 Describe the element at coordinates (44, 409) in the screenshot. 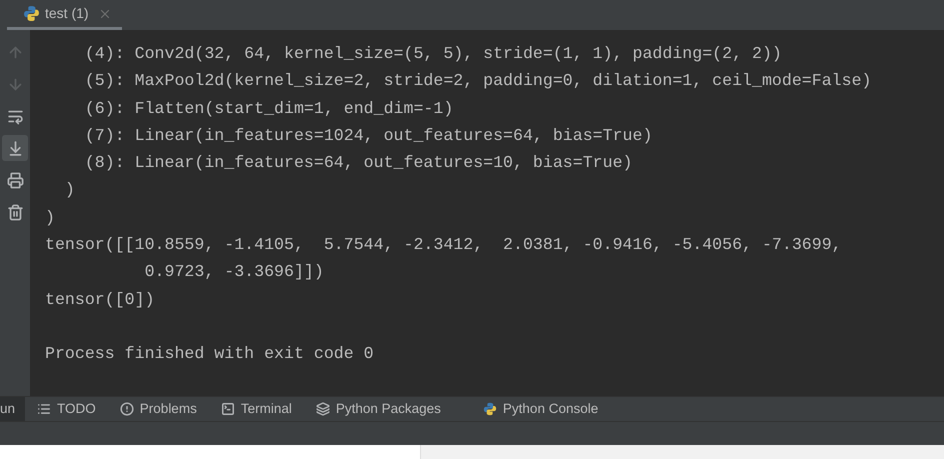

I see `list-icon` at that location.